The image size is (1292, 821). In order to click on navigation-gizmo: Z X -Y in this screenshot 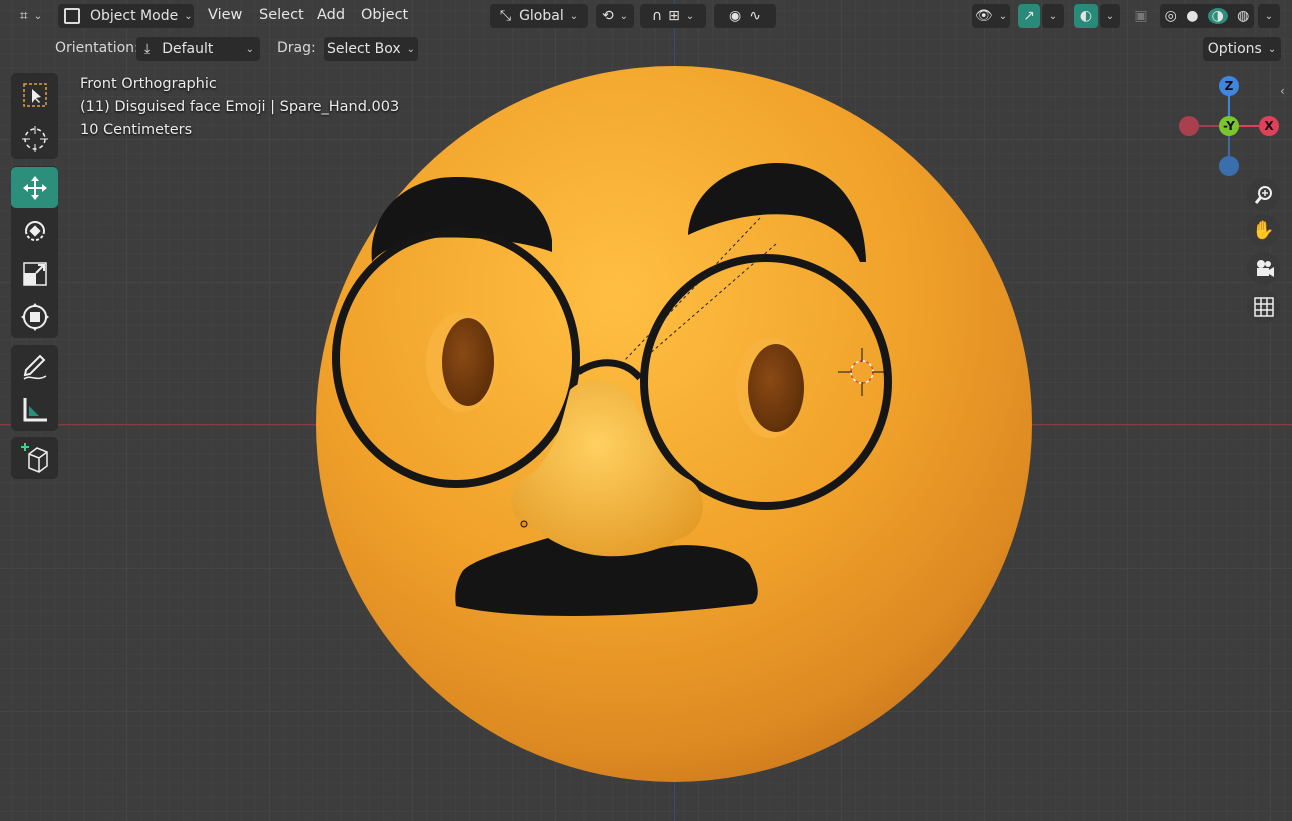, I will do `click(1227, 125)`.